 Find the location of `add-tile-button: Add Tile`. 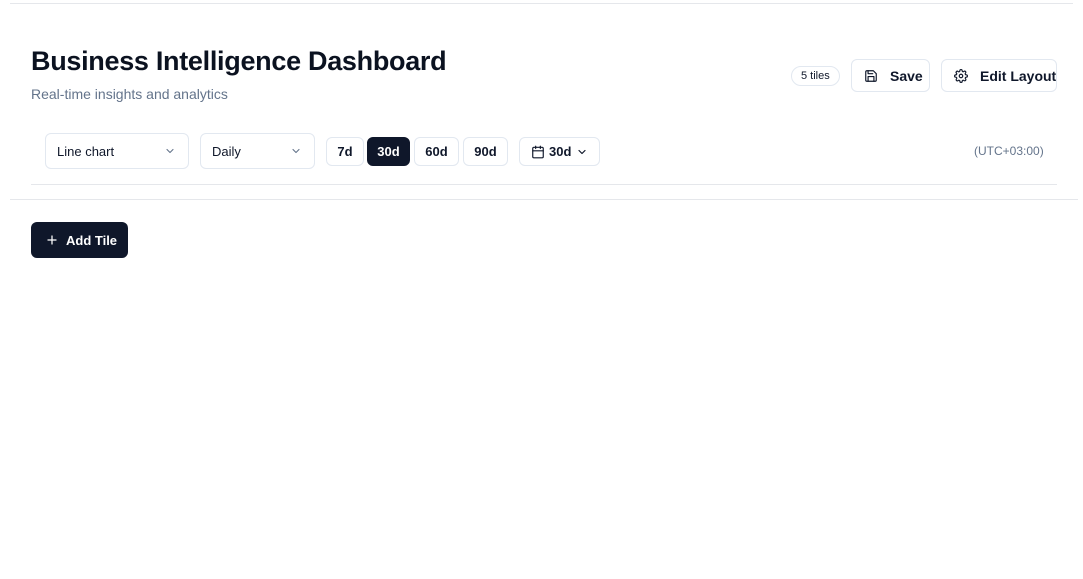

add-tile-button: Add Tile is located at coordinates (79, 240).